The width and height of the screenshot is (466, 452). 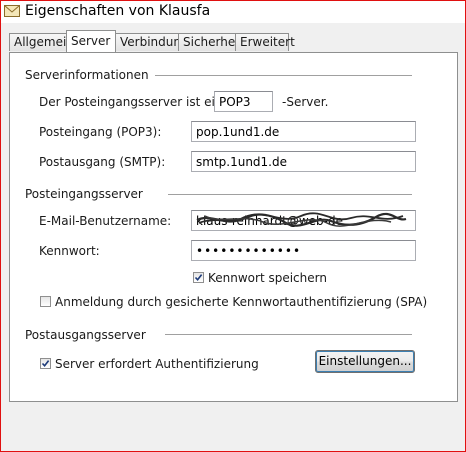 I want to click on outgoing-server-input, so click(x=303, y=161).